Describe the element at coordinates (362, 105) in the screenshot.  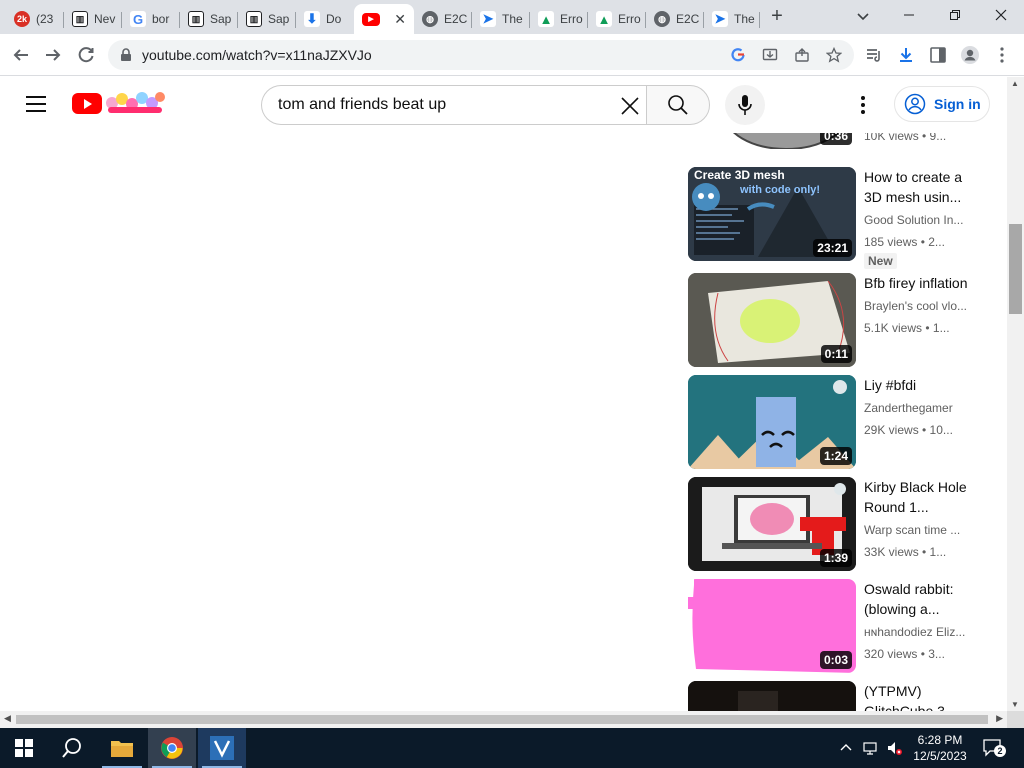
I see `search-input: tom and friends beat up` at that location.